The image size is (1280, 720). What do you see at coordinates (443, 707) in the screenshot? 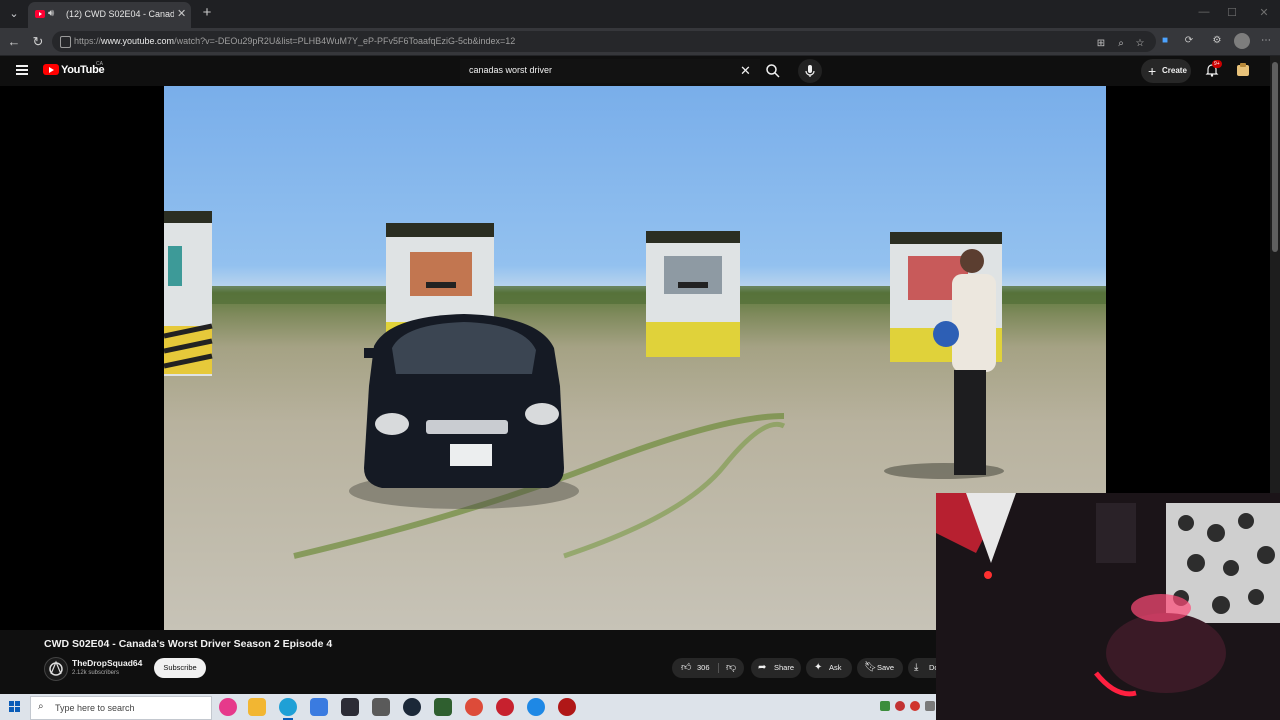
I see `minecraft-icon` at bounding box center [443, 707].